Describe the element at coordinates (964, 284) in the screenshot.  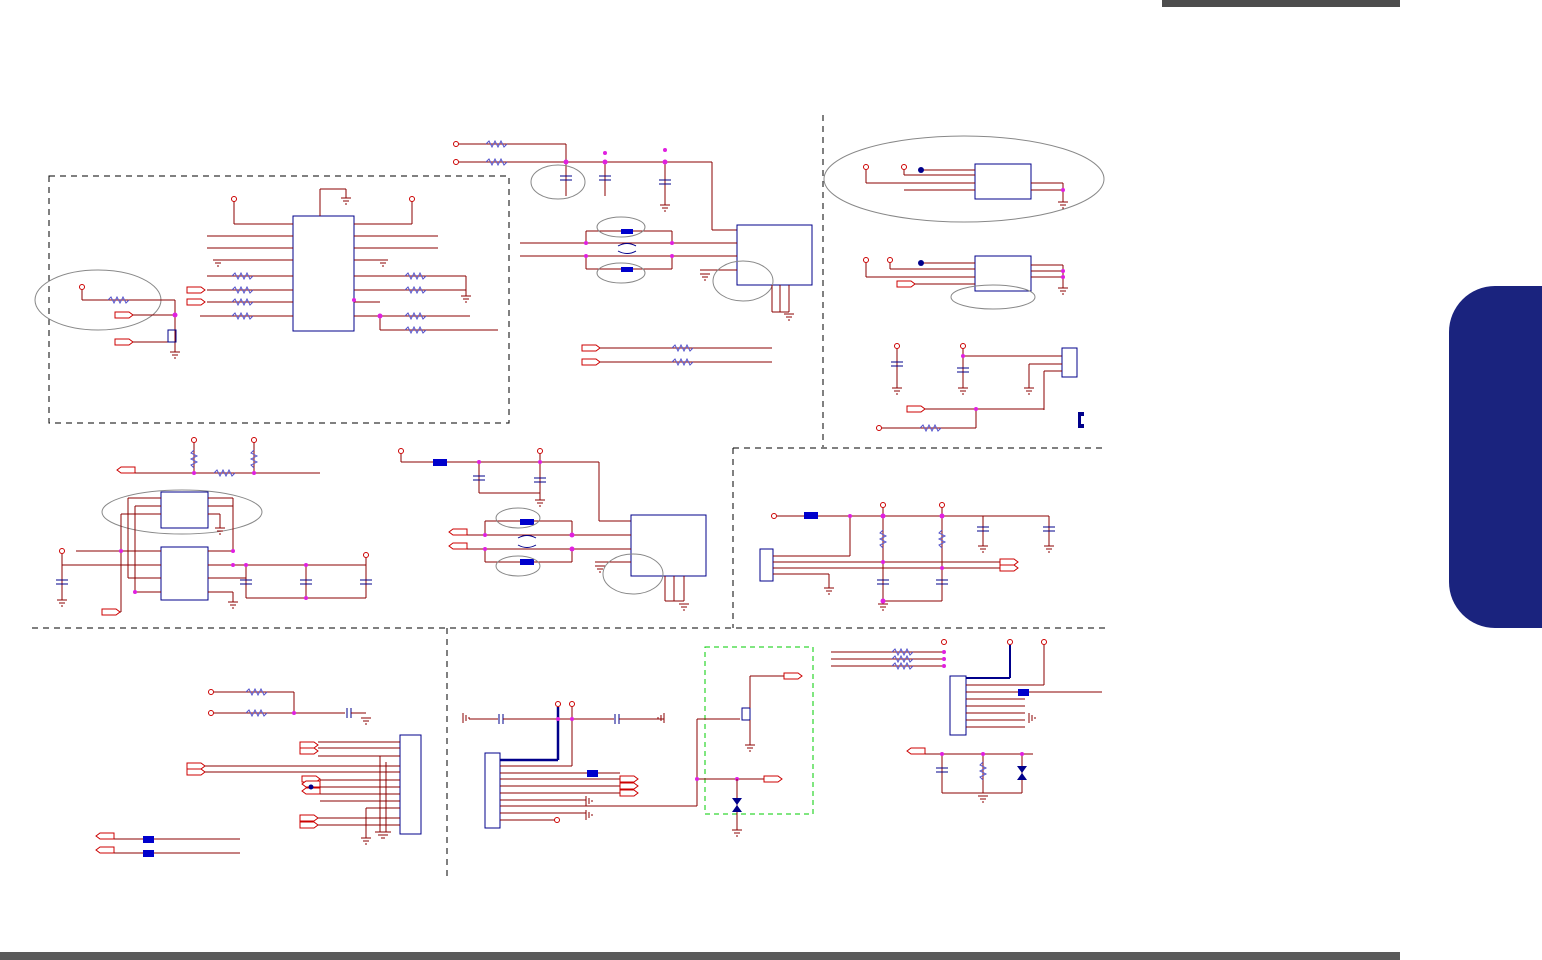
I see `top-right-block` at that location.